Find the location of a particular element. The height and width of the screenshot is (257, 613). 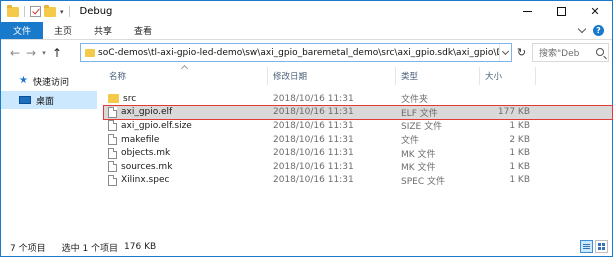

arrow-left-icon: ← is located at coordinates (15, 53).